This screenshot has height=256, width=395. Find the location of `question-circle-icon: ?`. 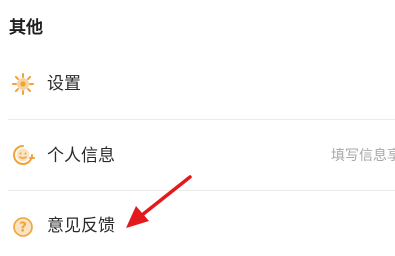

question-circle-icon: ? is located at coordinates (23, 227).